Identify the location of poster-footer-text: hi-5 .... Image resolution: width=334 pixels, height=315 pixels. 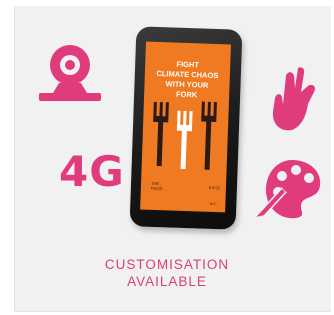
(214, 204).